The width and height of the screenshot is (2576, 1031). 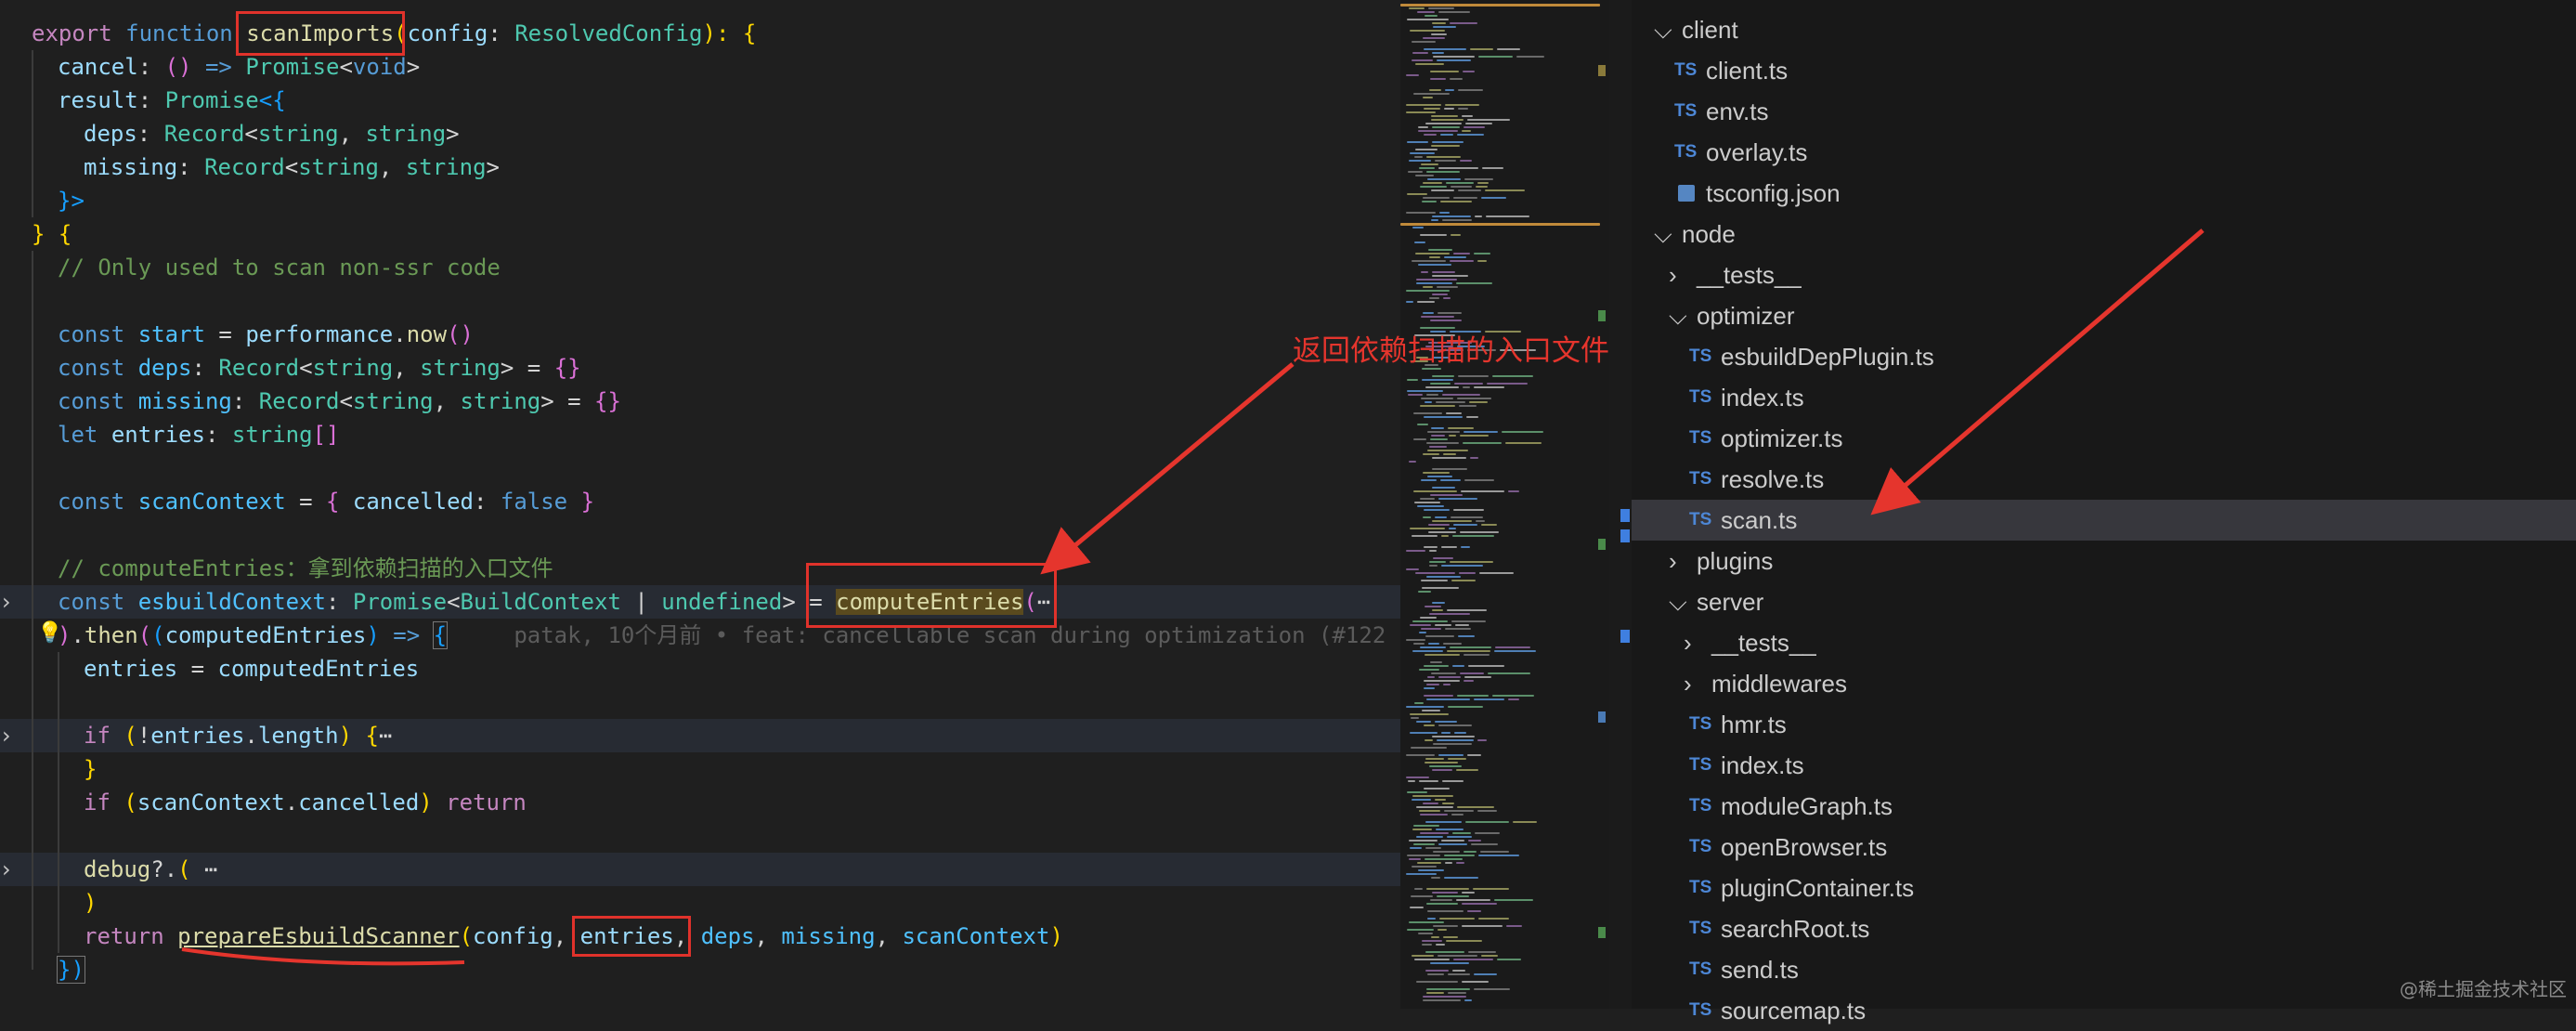 What do you see at coordinates (323, 957) in the screenshot?
I see `underline-mark` at bounding box center [323, 957].